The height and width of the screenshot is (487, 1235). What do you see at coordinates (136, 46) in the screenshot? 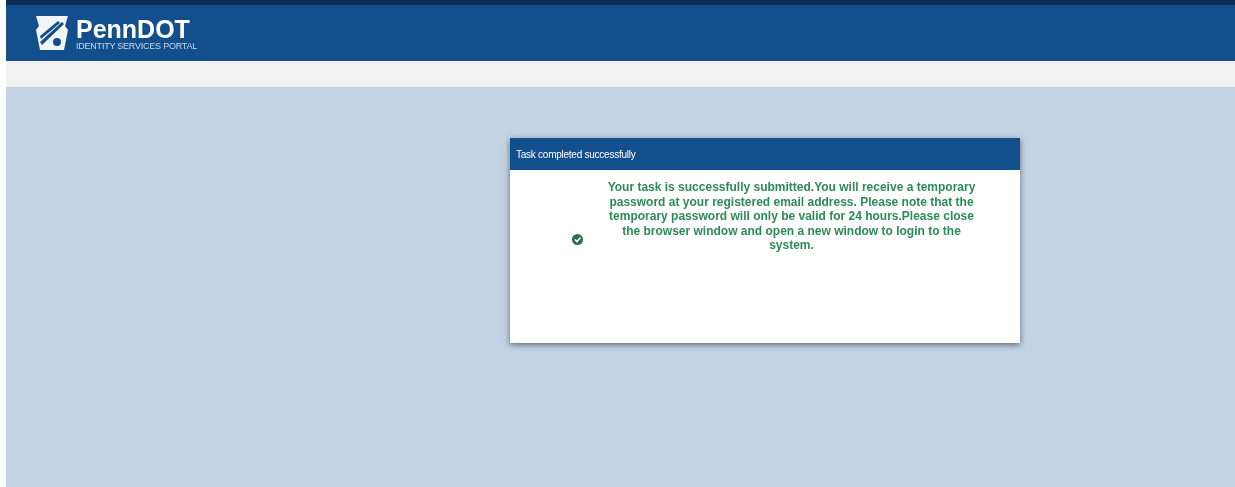
I see `portal-subtitle: IDENTITY SERVICES PORTAL` at bounding box center [136, 46].